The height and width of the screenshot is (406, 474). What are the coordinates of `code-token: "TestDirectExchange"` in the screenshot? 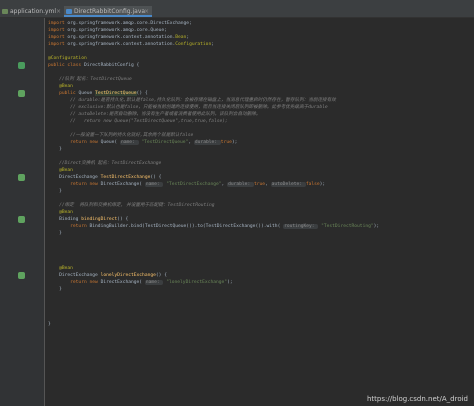 It's located at (192, 184).